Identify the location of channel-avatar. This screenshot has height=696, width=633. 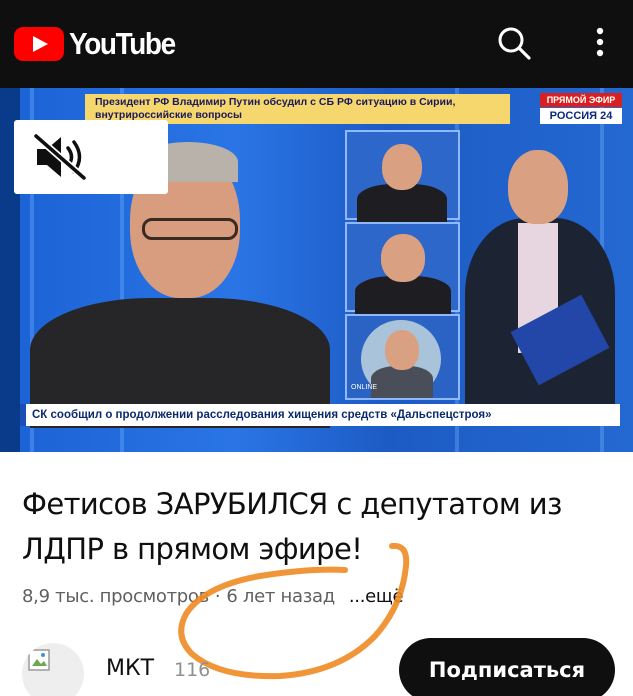
(53, 669).